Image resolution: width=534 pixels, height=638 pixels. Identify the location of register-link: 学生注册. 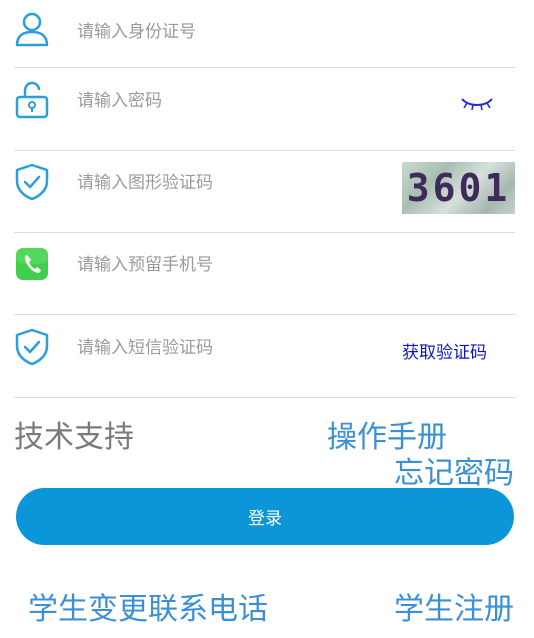
(454, 606).